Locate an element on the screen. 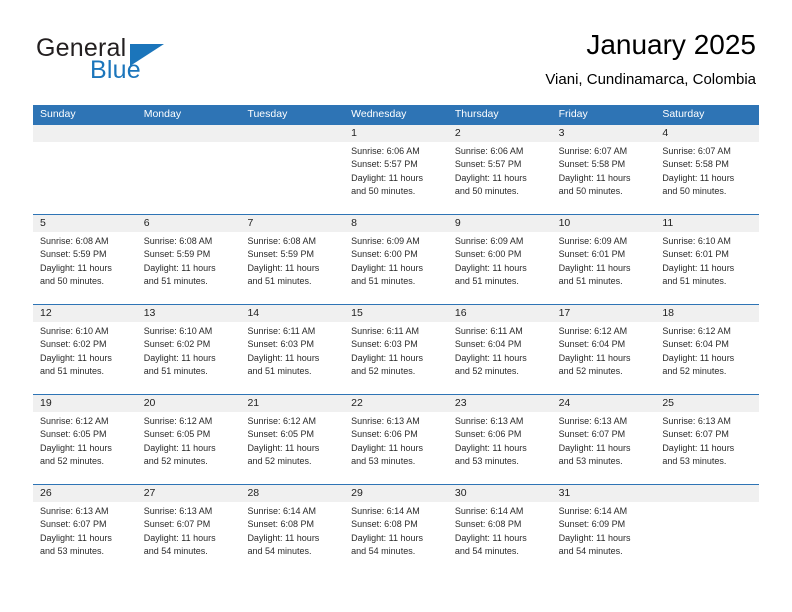  sunrise-text: Sunrise: 6:08 AM is located at coordinates (74, 241).